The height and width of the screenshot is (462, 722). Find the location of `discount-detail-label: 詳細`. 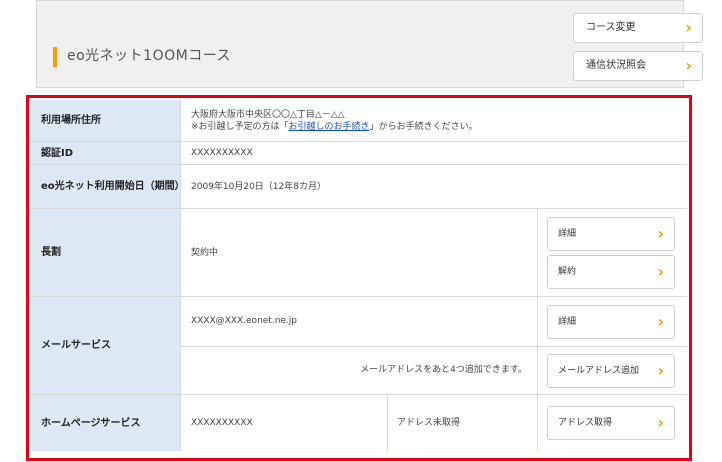

discount-detail-label: 詳細 is located at coordinates (567, 234).